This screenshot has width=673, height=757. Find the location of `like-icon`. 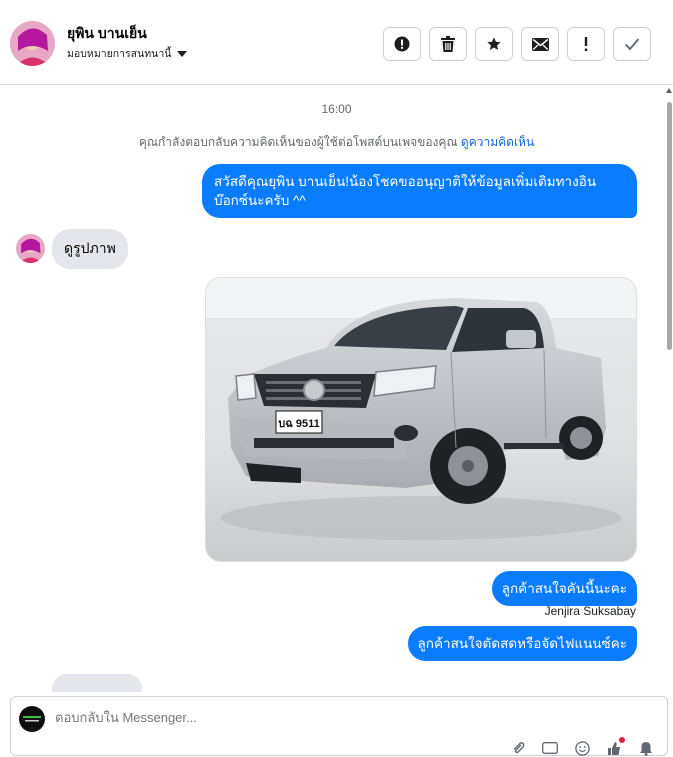

like-icon is located at coordinates (615, 747).